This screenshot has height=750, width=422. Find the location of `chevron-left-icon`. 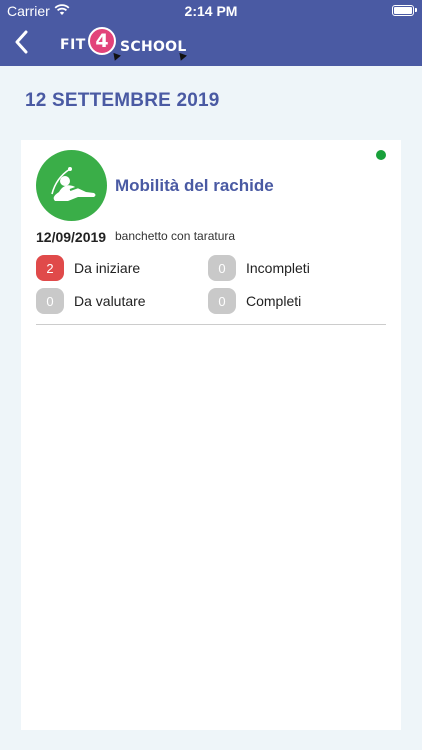

chevron-left-icon is located at coordinates (21, 44).